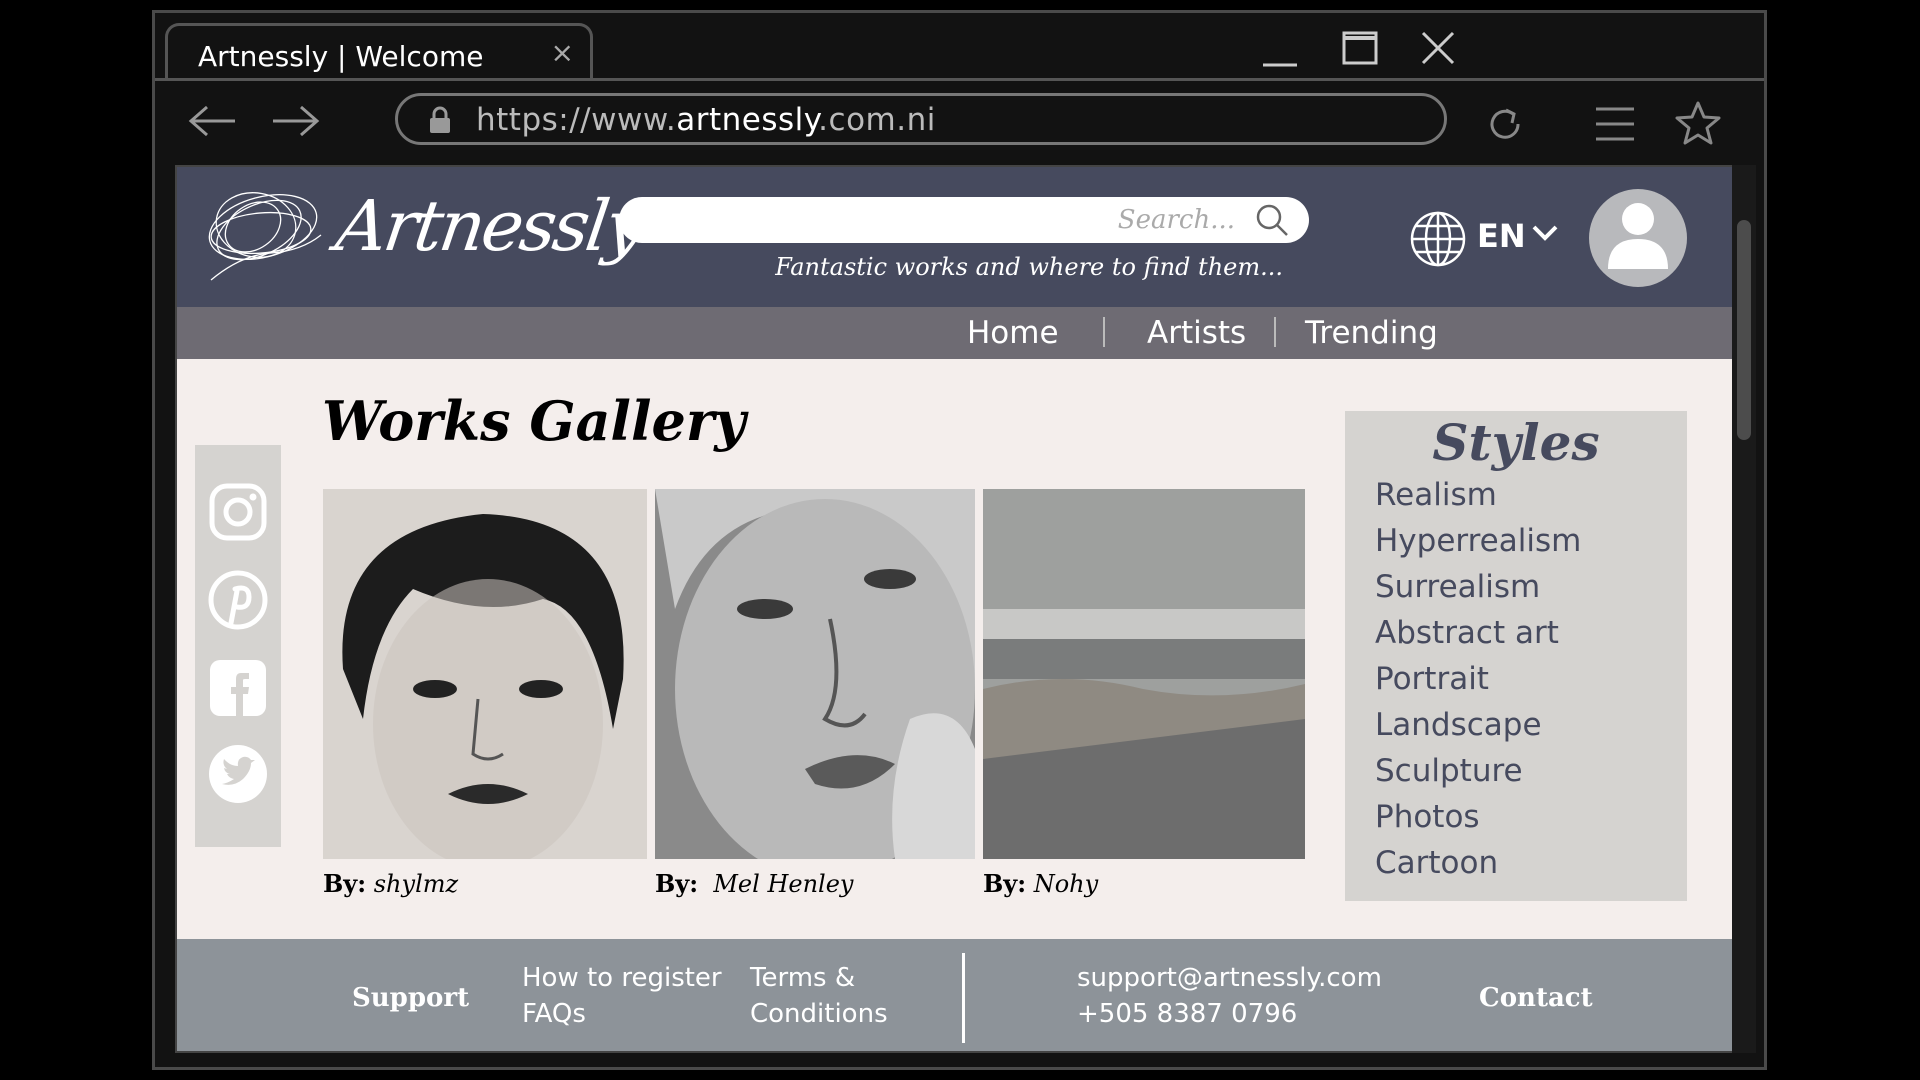 Image resolution: width=1920 pixels, height=1080 pixels. What do you see at coordinates (295, 121) in the screenshot?
I see `forward-arrow-icon` at bounding box center [295, 121].